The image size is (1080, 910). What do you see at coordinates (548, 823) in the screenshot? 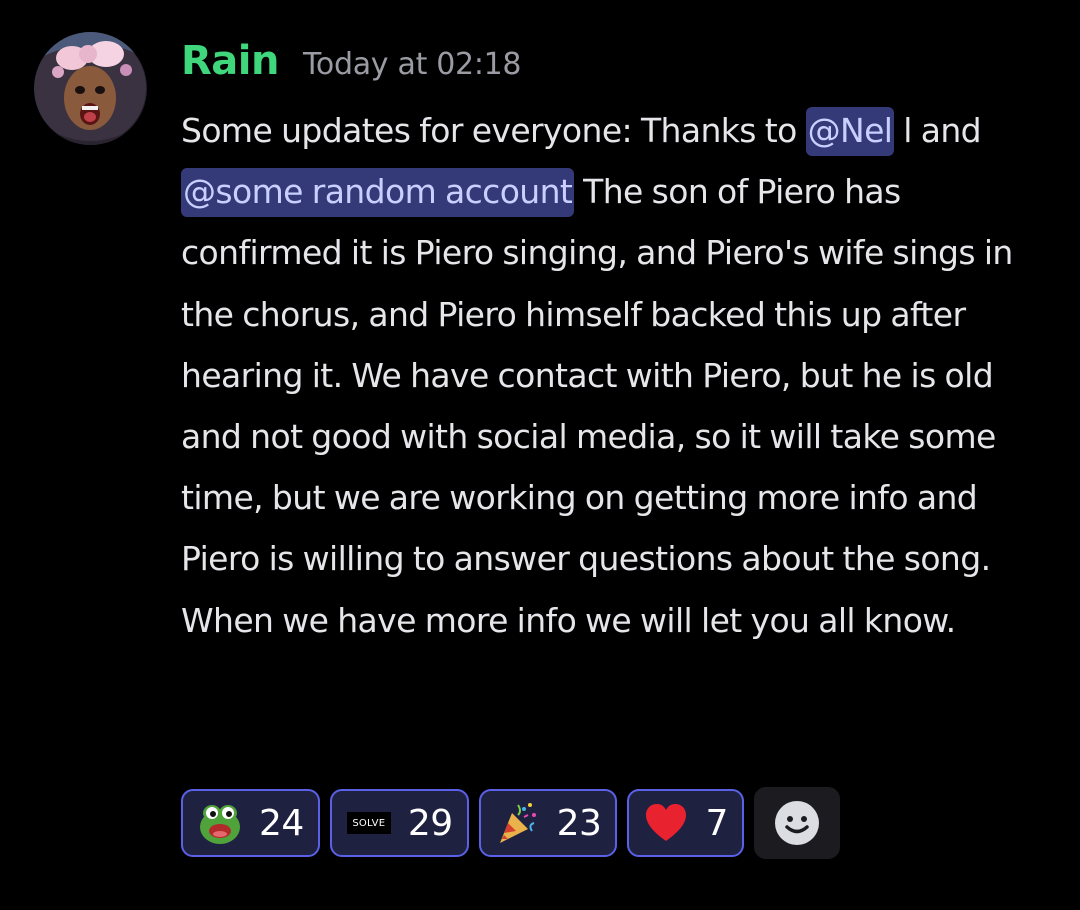
I see `reaction-party-popper: 23` at bounding box center [548, 823].